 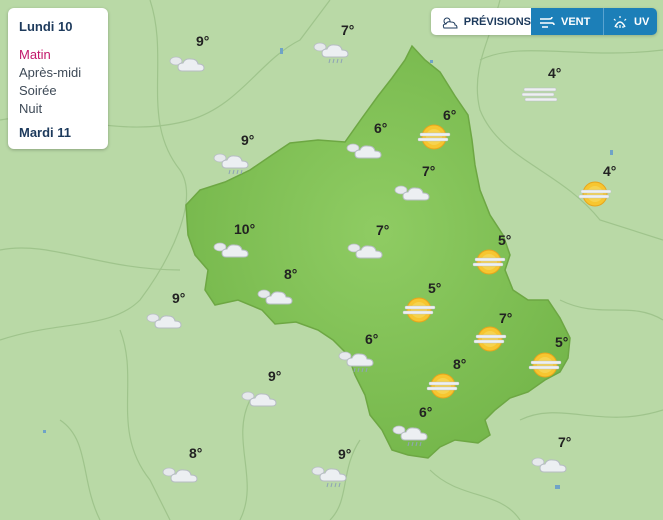 I want to click on tab-vent: VENT, so click(x=567, y=21).